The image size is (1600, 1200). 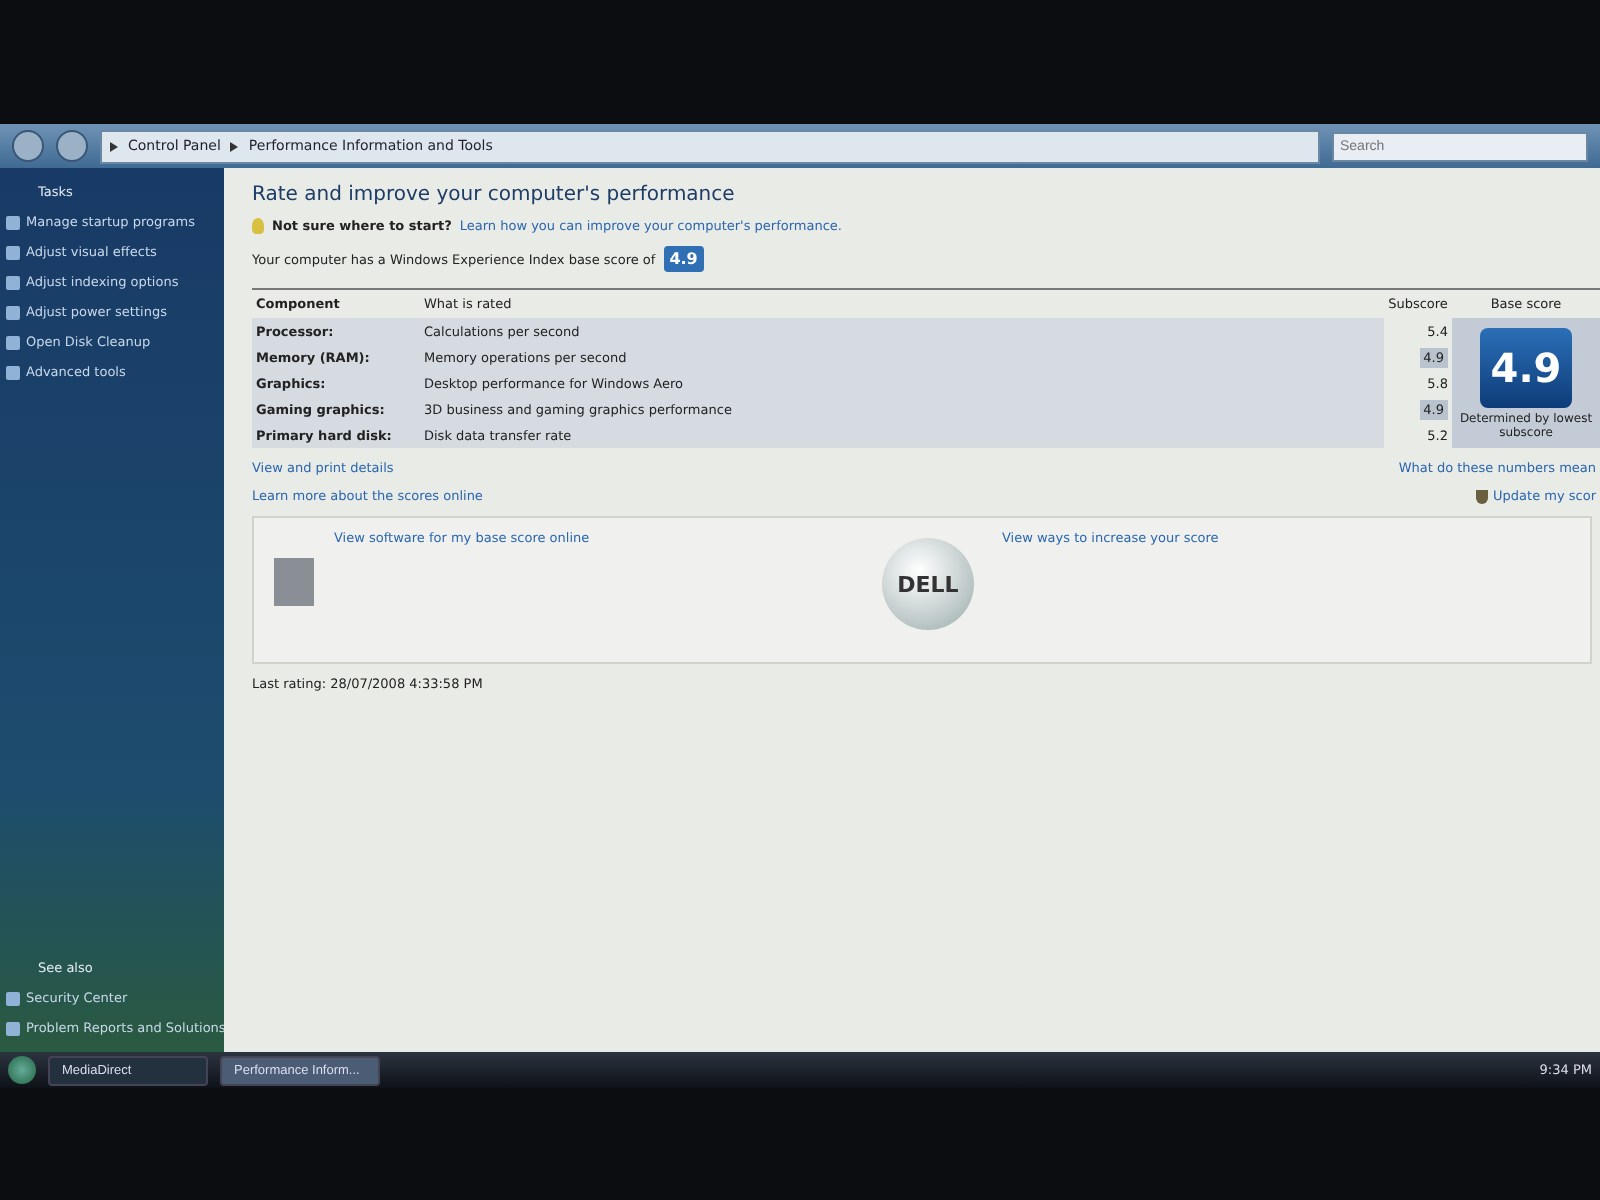 I want to click on shield-icon, so click(x=1481, y=496).